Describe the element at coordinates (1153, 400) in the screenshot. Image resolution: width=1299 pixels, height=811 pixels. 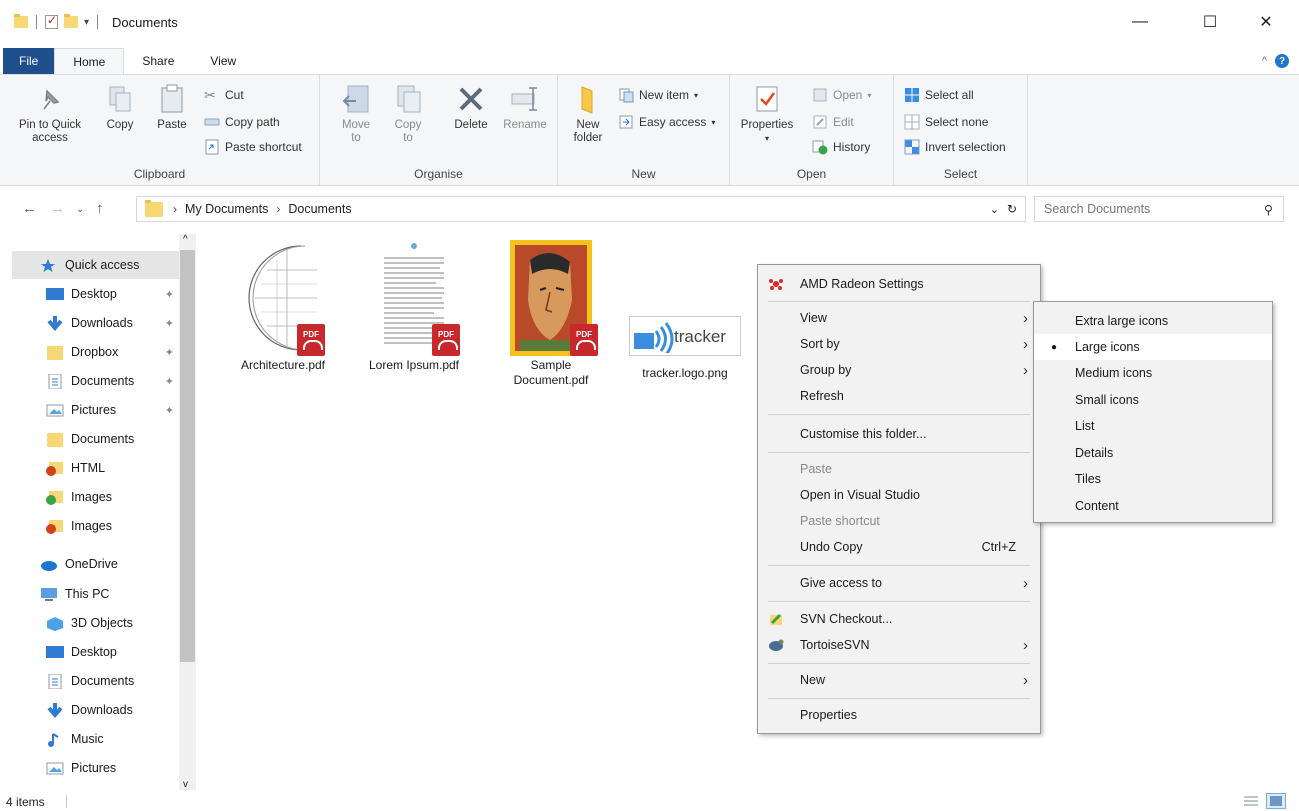
I see `submenu-item-small-icons: Small icons` at that location.